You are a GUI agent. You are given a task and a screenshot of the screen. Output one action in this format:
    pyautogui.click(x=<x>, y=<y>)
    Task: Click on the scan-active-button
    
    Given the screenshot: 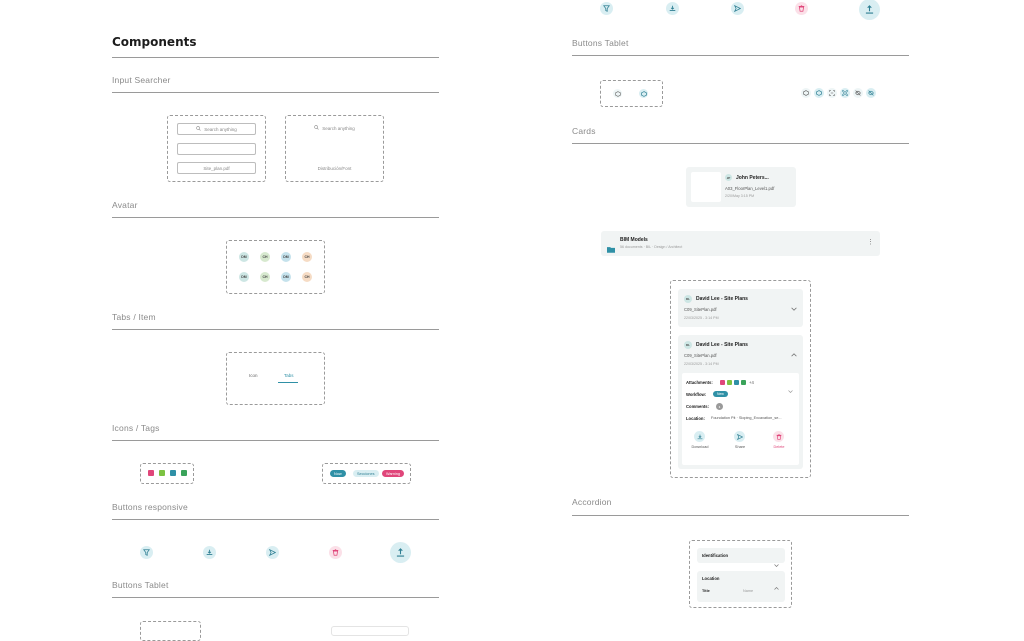 What is the action you would take?
    pyautogui.click(x=845, y=93)
    